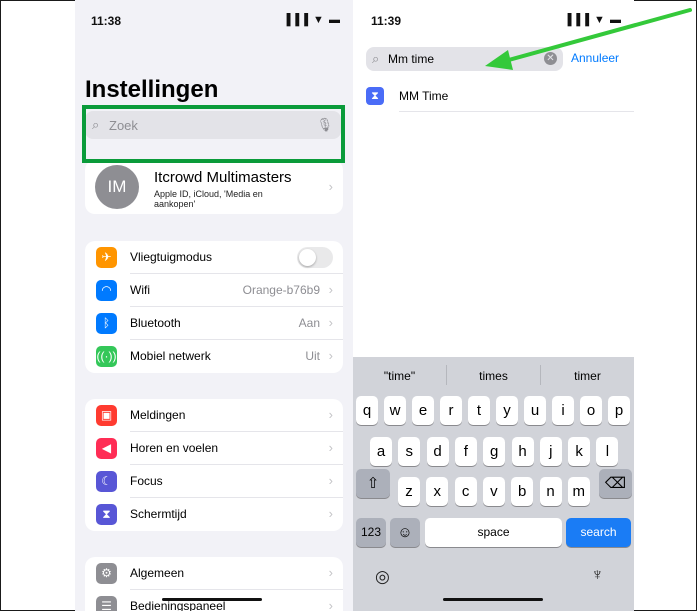 Image resolution: width=697 pixels, height=611 pixels. Describe the element at coordinates (106, 257) in the screenshot. I see `airplane-icon: ✈` at that location.